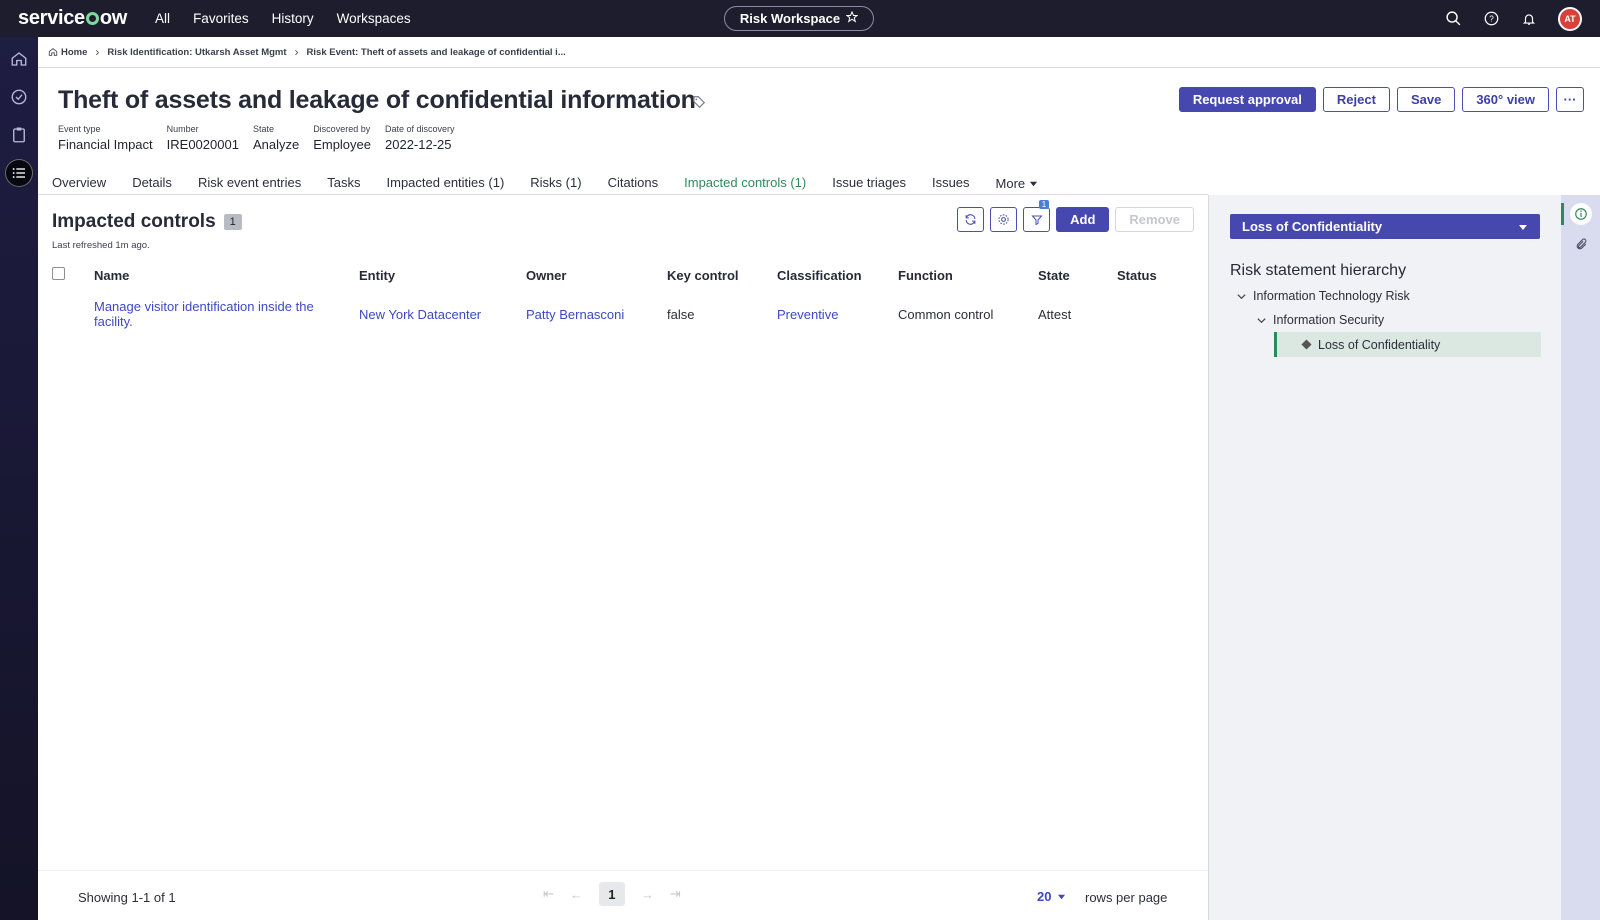 The height and width of the screenshot is (920, 1600). Describe the element at coordinates (19, 59) in the screenshot. I see `home-icon` at that location.